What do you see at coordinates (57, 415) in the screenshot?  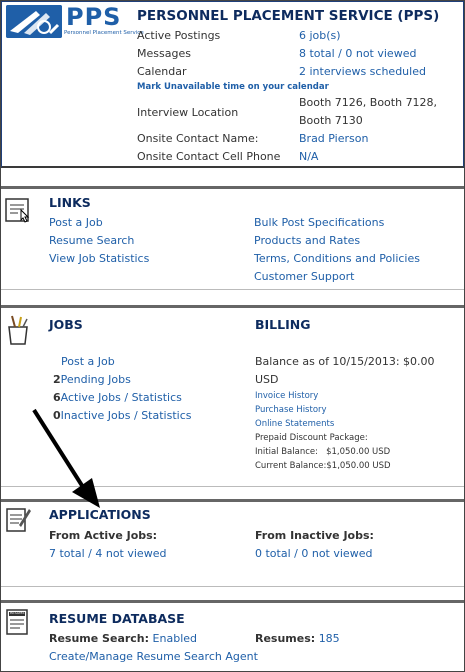 I see `inactive-jobs-count: 0` at bounding box center [57, 415].